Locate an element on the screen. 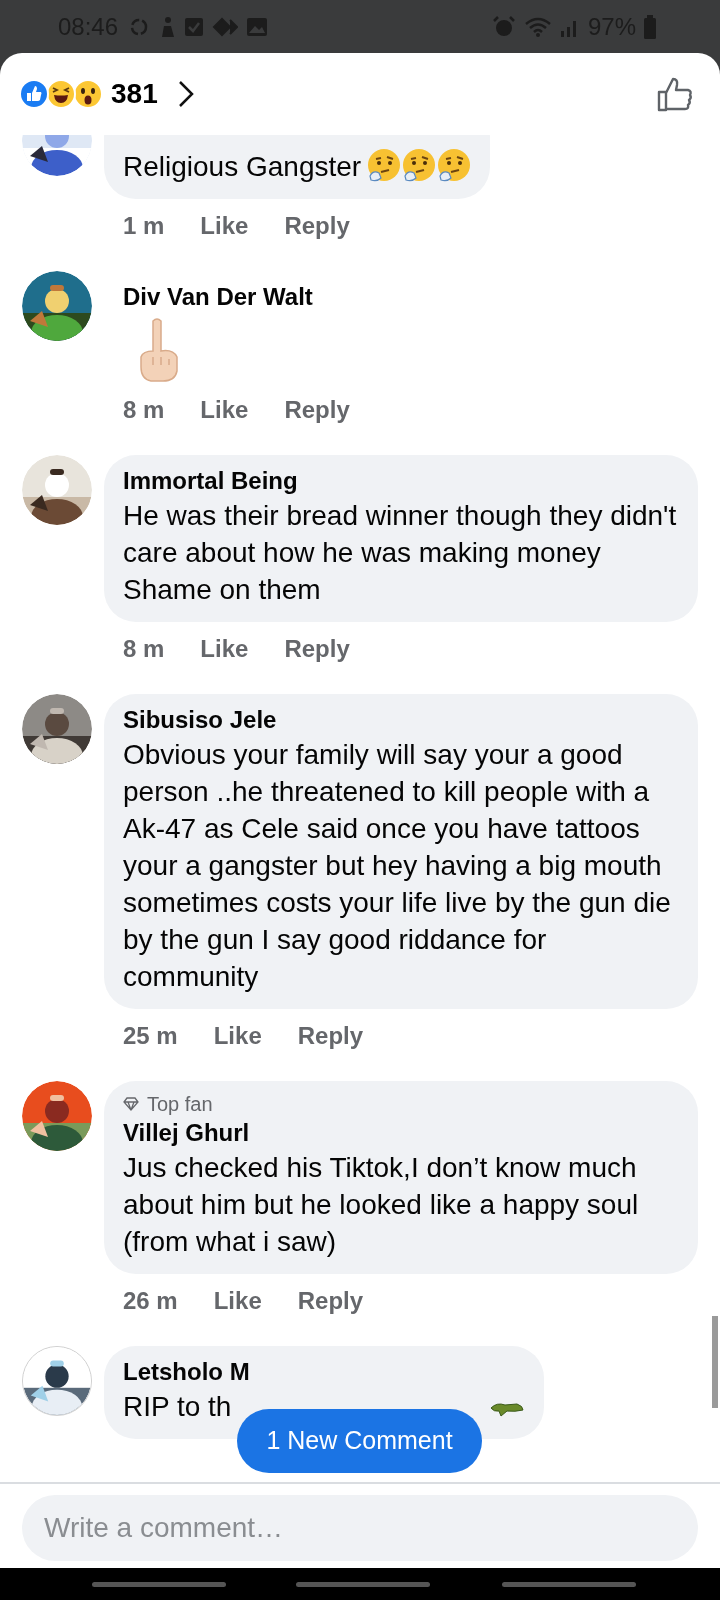 The width and height of the screenshot is (720, 1600). commenter-name: Villej Ghurl is located at coordinates (186, 1133).